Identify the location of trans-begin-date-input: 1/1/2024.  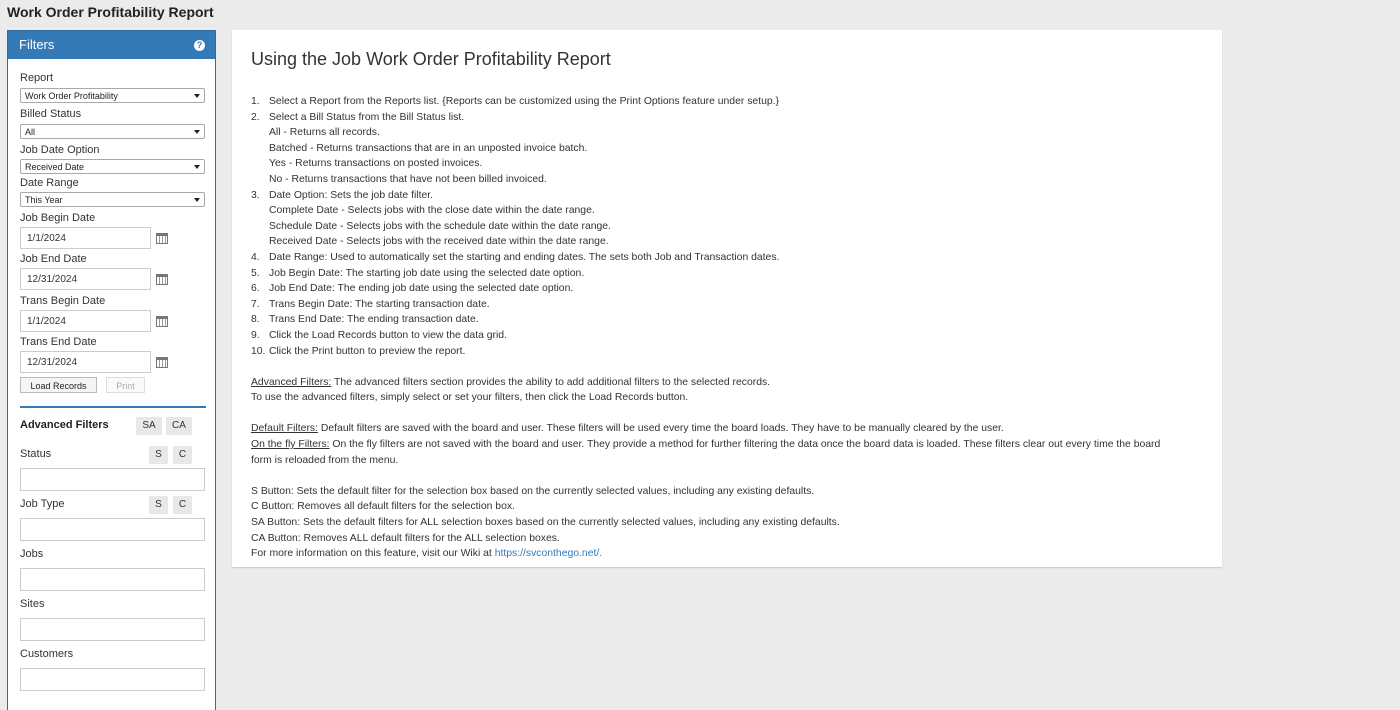
(85, 321).